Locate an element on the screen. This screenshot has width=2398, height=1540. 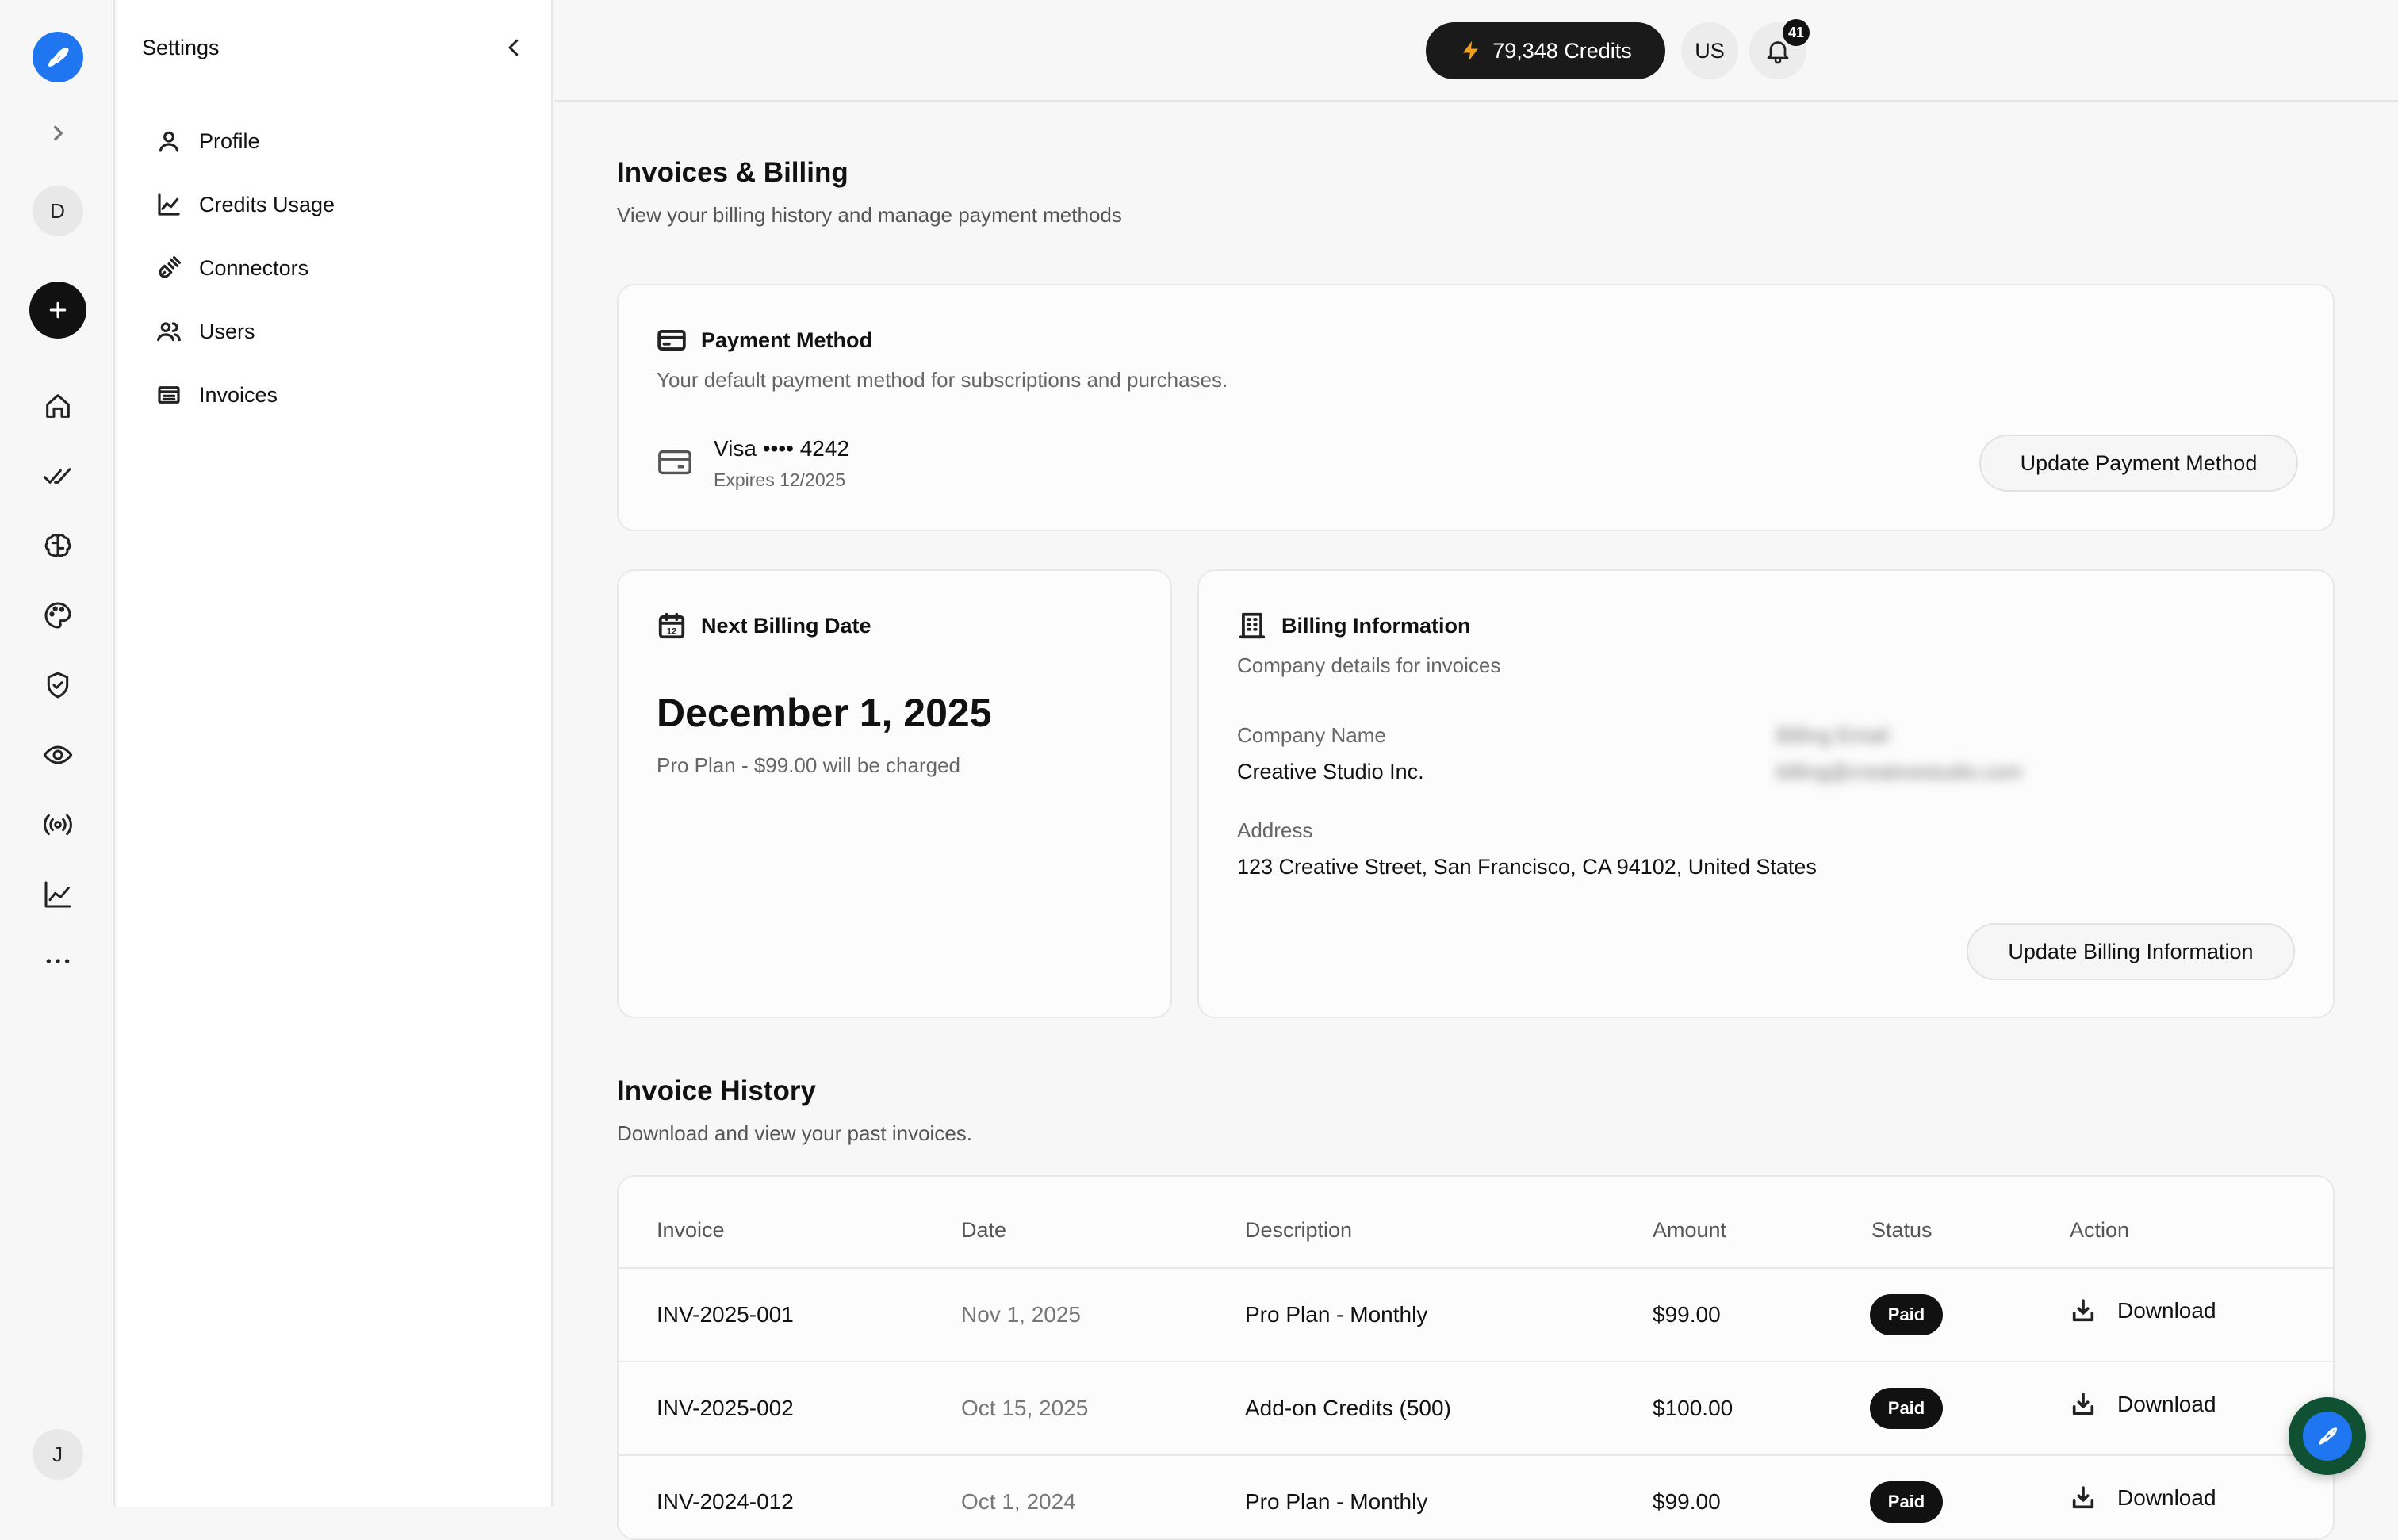
rocket-logo-icon is located at coordinates (58, 57).